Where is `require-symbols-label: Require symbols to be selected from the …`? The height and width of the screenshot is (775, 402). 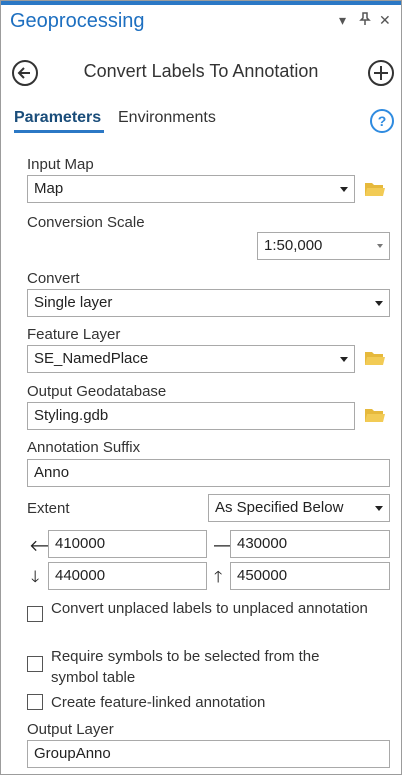 require-symbols-label: Require symbols to be selected from the … is located at coordinates (185, 667).